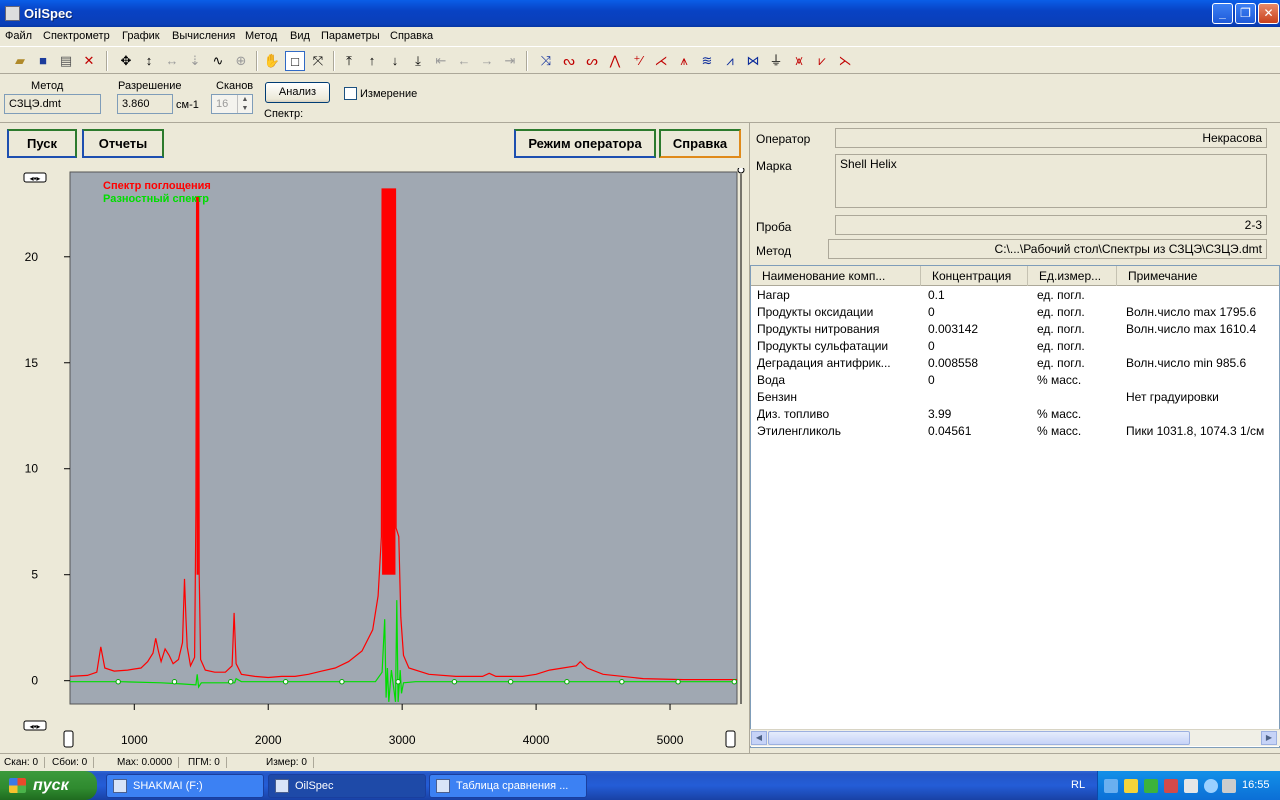  Describe the element at coordinates (822, 61) in the screenshot. I see `spectrum-tool-13-icon: ⩗` at that location.